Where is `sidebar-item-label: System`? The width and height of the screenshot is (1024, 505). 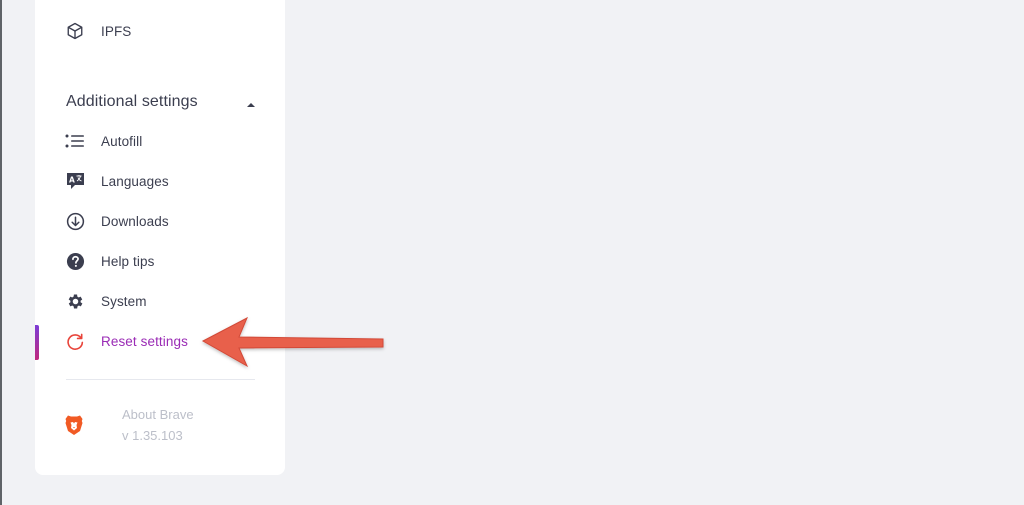
sidebar-item-label: System is located at coordinates (124, 301).